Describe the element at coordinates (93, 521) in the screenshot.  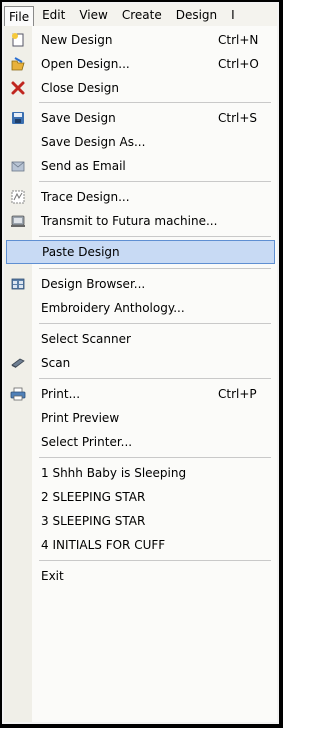
I see `menu-item-label: 3 SLEEPING STAR` at that location.